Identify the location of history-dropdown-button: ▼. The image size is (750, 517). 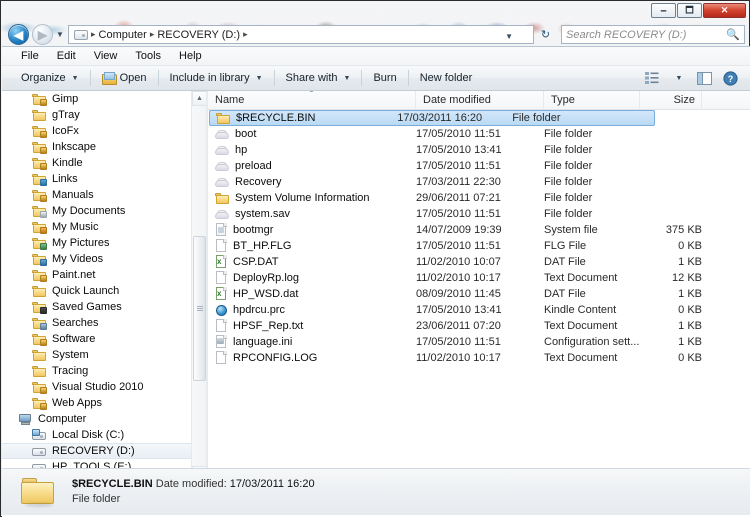
(60, 35).